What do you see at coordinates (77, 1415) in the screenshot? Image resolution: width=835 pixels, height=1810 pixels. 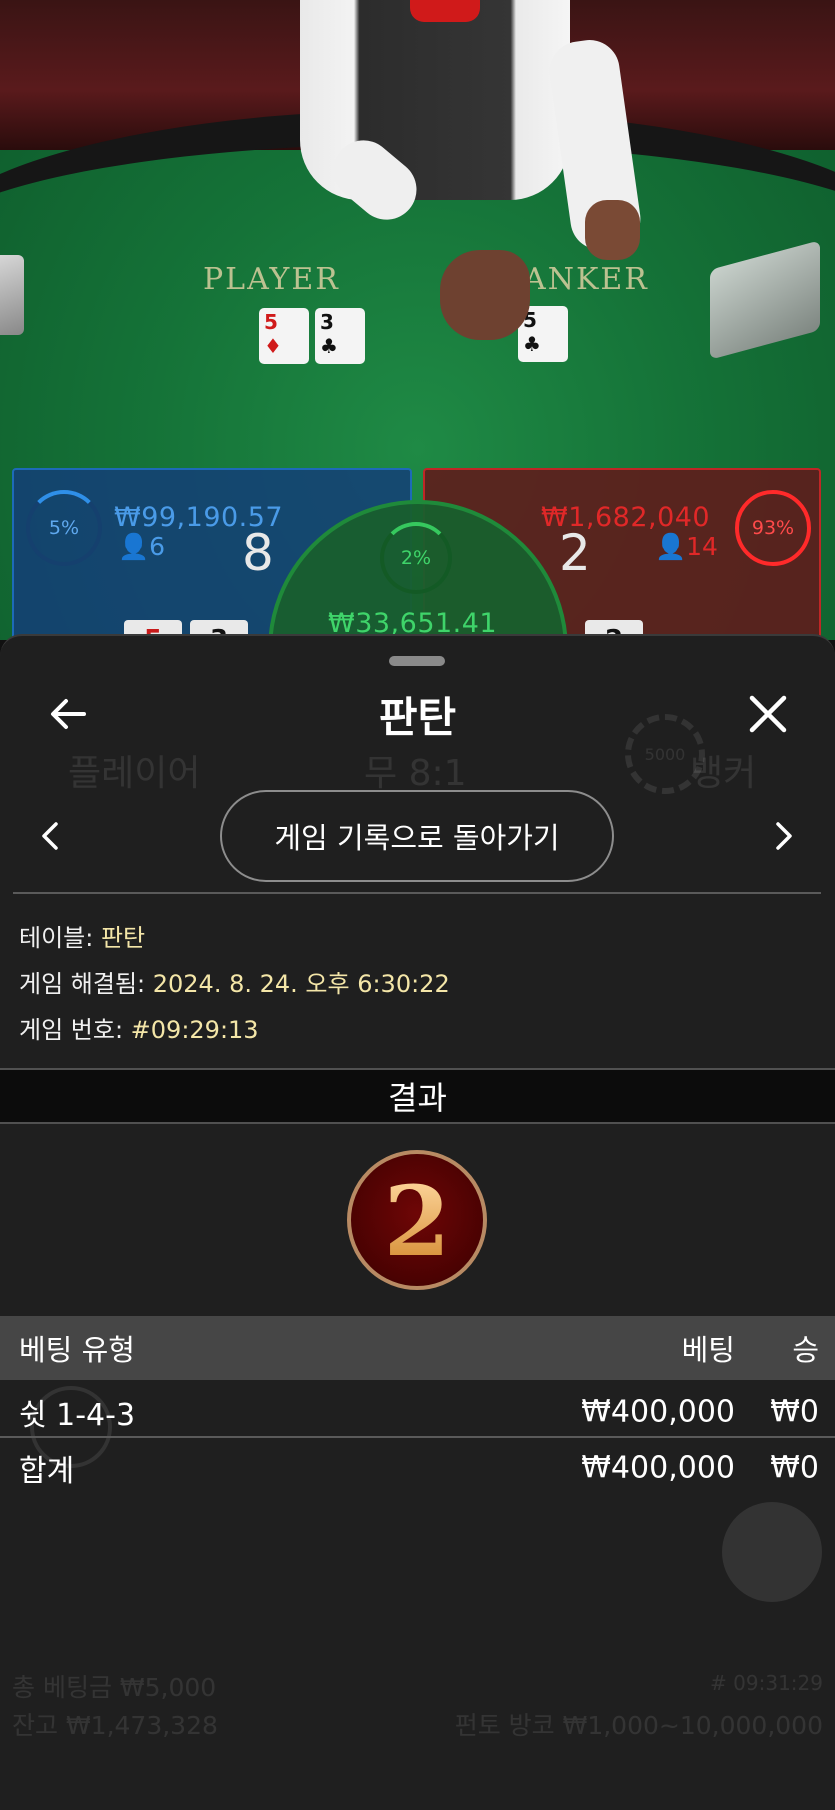 I see `row-bet-type: 쉿 1-4-3` at bounding box center [77, 1415].